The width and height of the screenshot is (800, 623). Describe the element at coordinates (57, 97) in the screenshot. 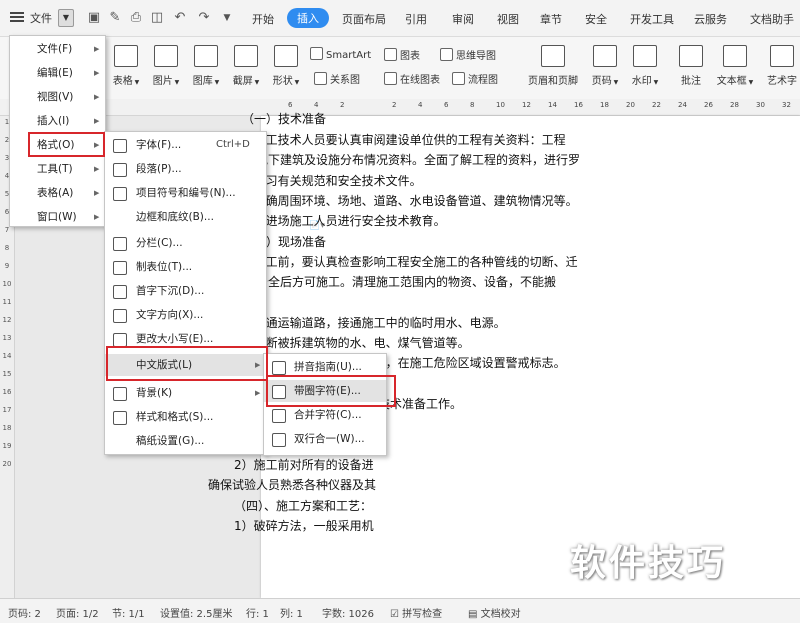

I see `main-menu-item-2: 视图(V) ▶` at that location.